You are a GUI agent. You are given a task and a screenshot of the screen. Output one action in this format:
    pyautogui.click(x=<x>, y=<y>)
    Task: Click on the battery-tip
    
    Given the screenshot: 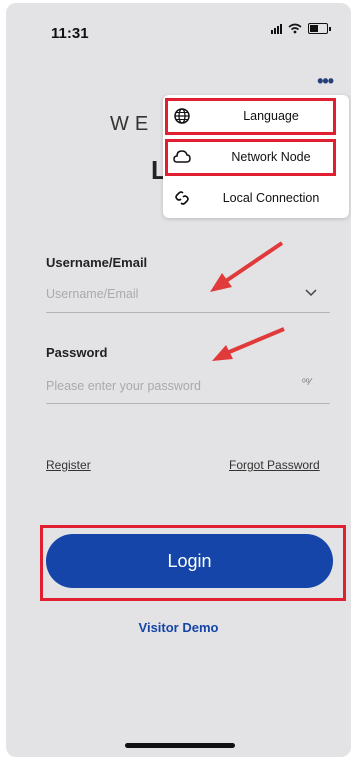 What is the action you would take?
    pyautogui.click(x=330, y=28)
    